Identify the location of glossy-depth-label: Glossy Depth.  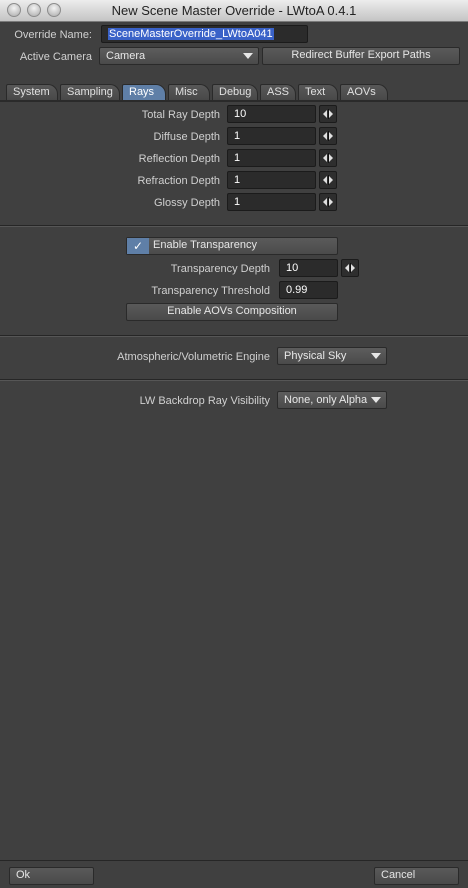
(186, 203).